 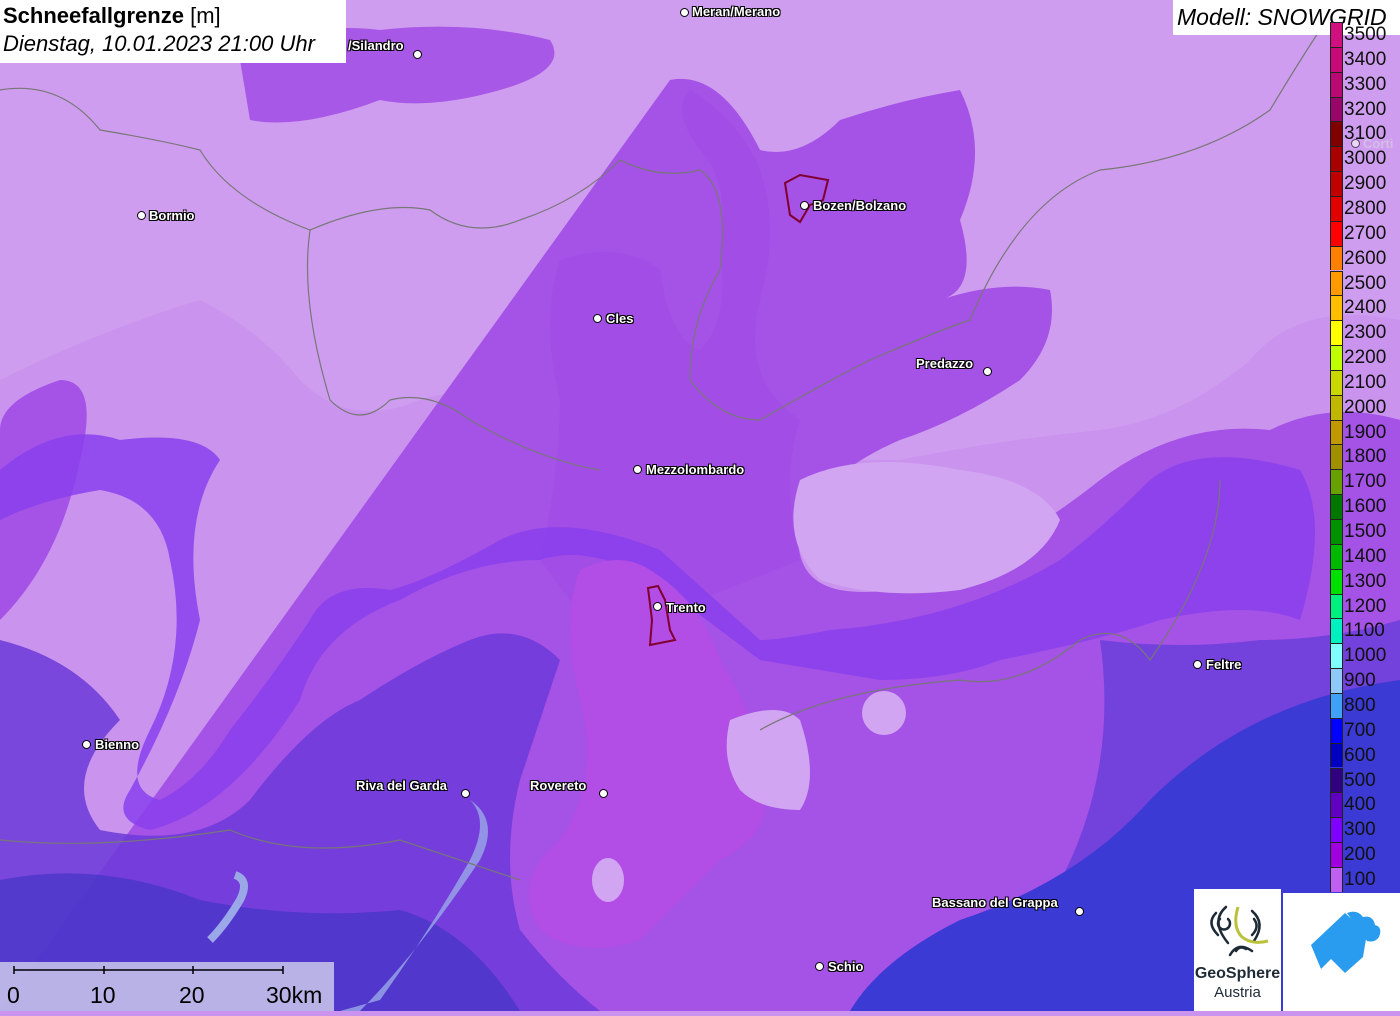 What do you see at coordinates (619, 318) in the screenshot?
I see `city-label: Cles` at bounding box center [619, 318].